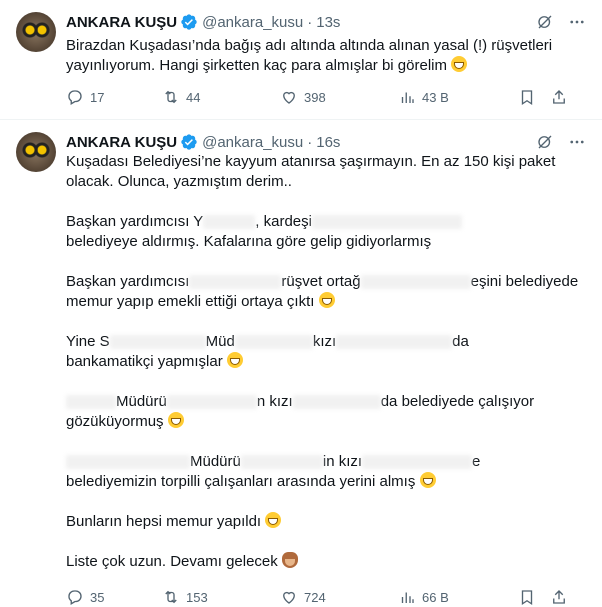 The image size is (602, 607). Describe the element at coordinates (435, 597) in the screenshot. I see `views-count: 66 B` at that location.